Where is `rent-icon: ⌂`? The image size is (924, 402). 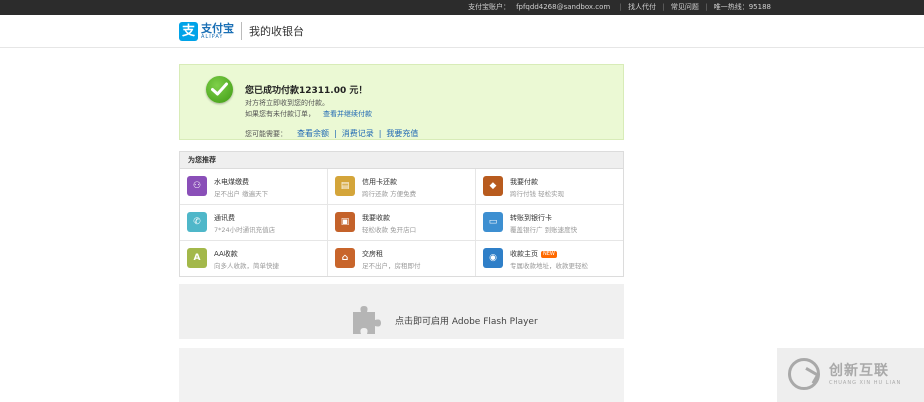
rent-icon: ⌂ is located at coordinates (345, 258).